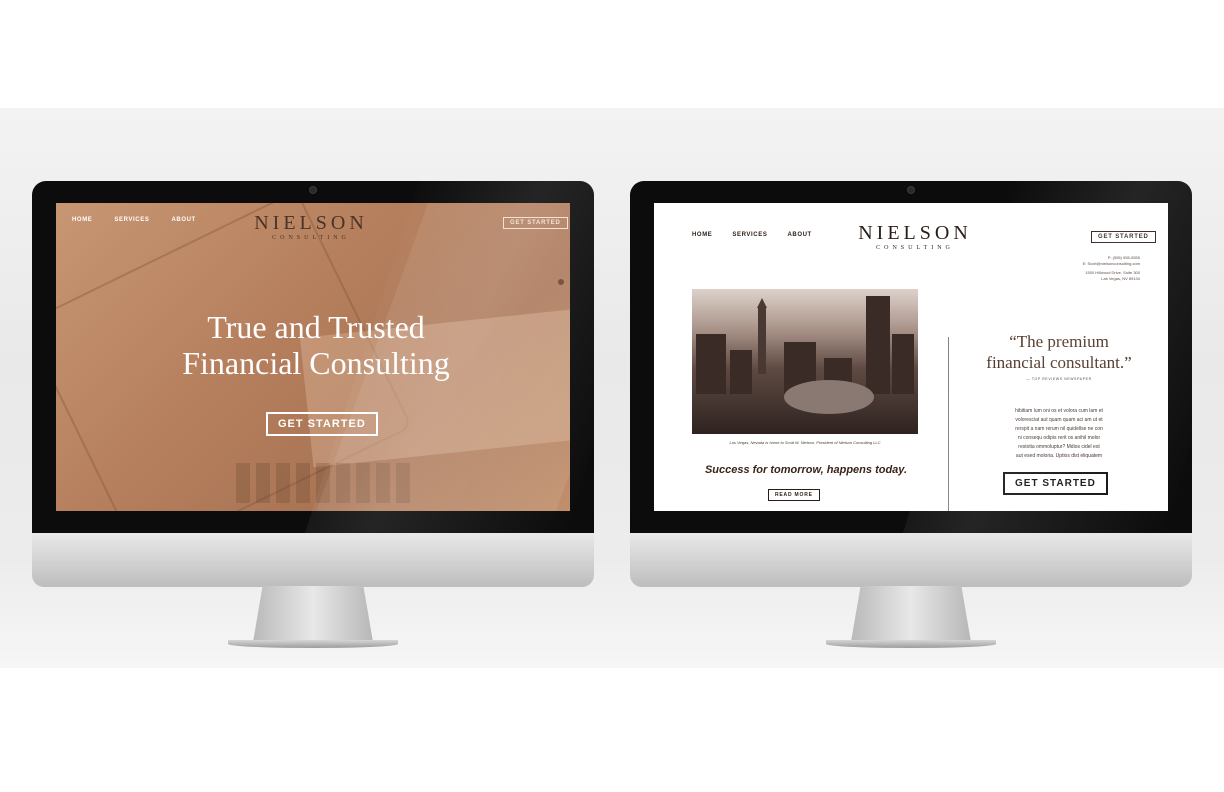  Describe the element at coordinates (1111, 263) in the screenshot. I see `contact-email: E: Scott@nielsonconsulting.com` at that location.